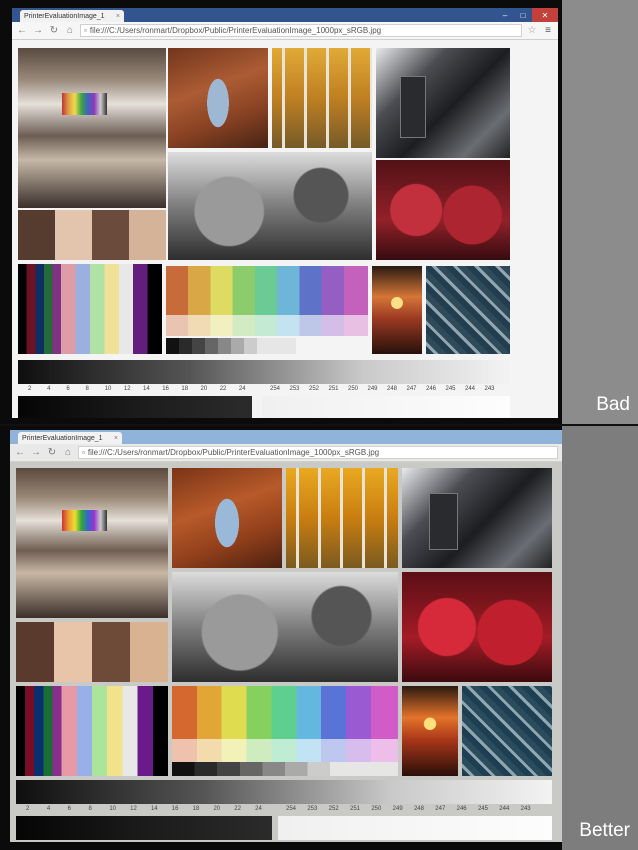 The width and height of the screenshot is (638, 850). I want to click on star-icon: ☆, so click(532, 30).